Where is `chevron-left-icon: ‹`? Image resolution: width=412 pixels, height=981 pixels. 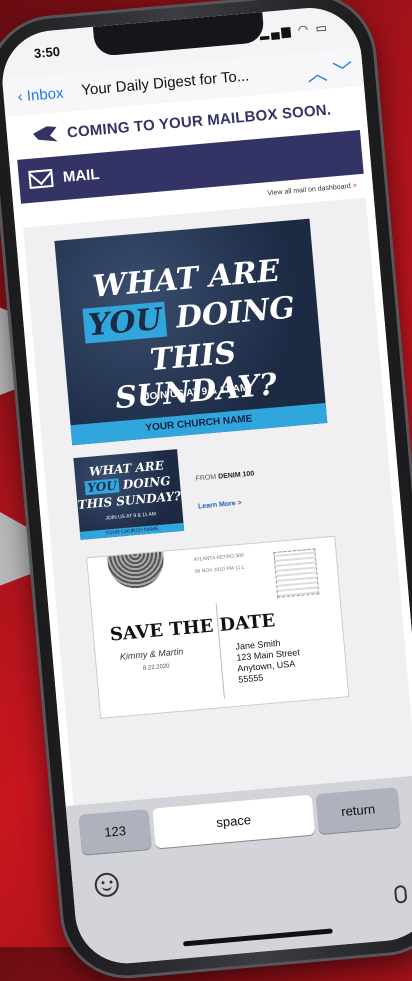
chevron-left-icon: ‹ is located at coordinates (20, 97).